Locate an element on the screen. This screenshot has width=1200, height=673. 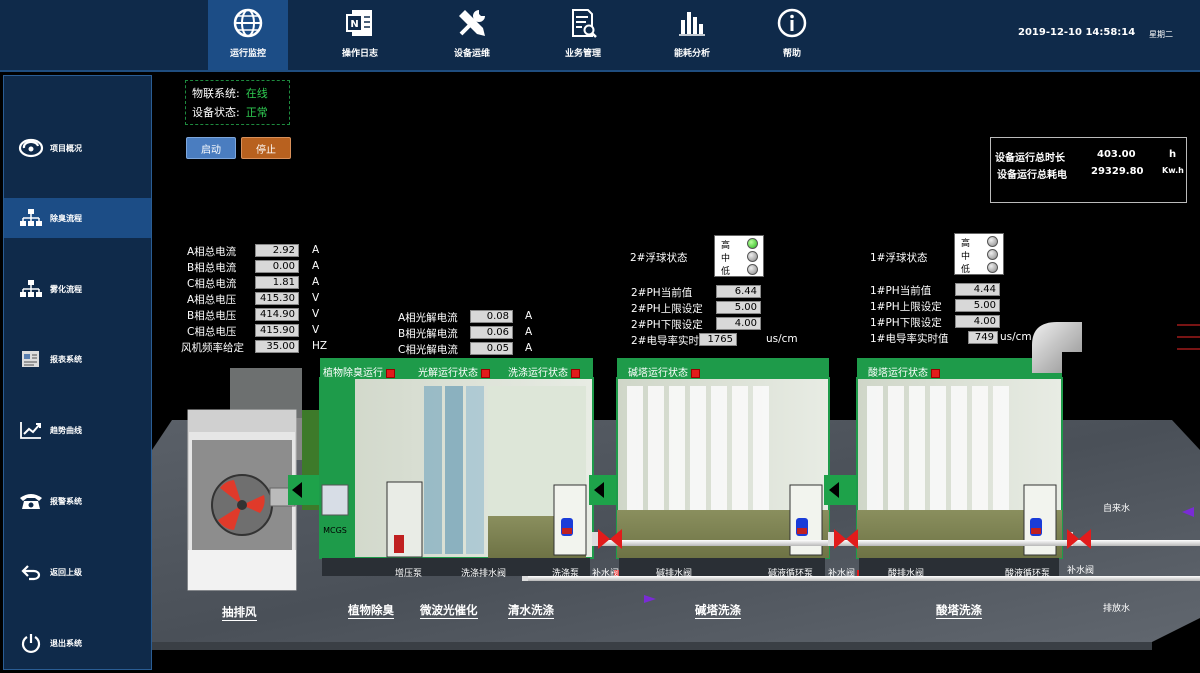
sidebar-item-project-overview: 项目概况 is located at coordinates (77, 148).